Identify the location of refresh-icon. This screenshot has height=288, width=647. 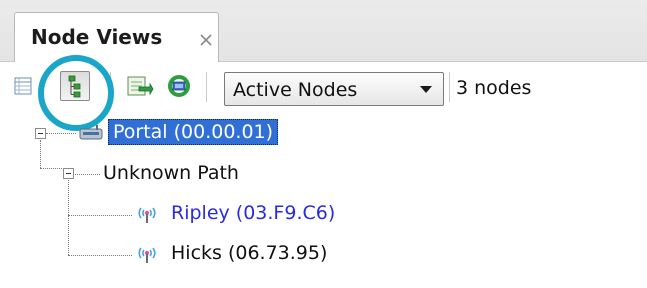
(179, 86).